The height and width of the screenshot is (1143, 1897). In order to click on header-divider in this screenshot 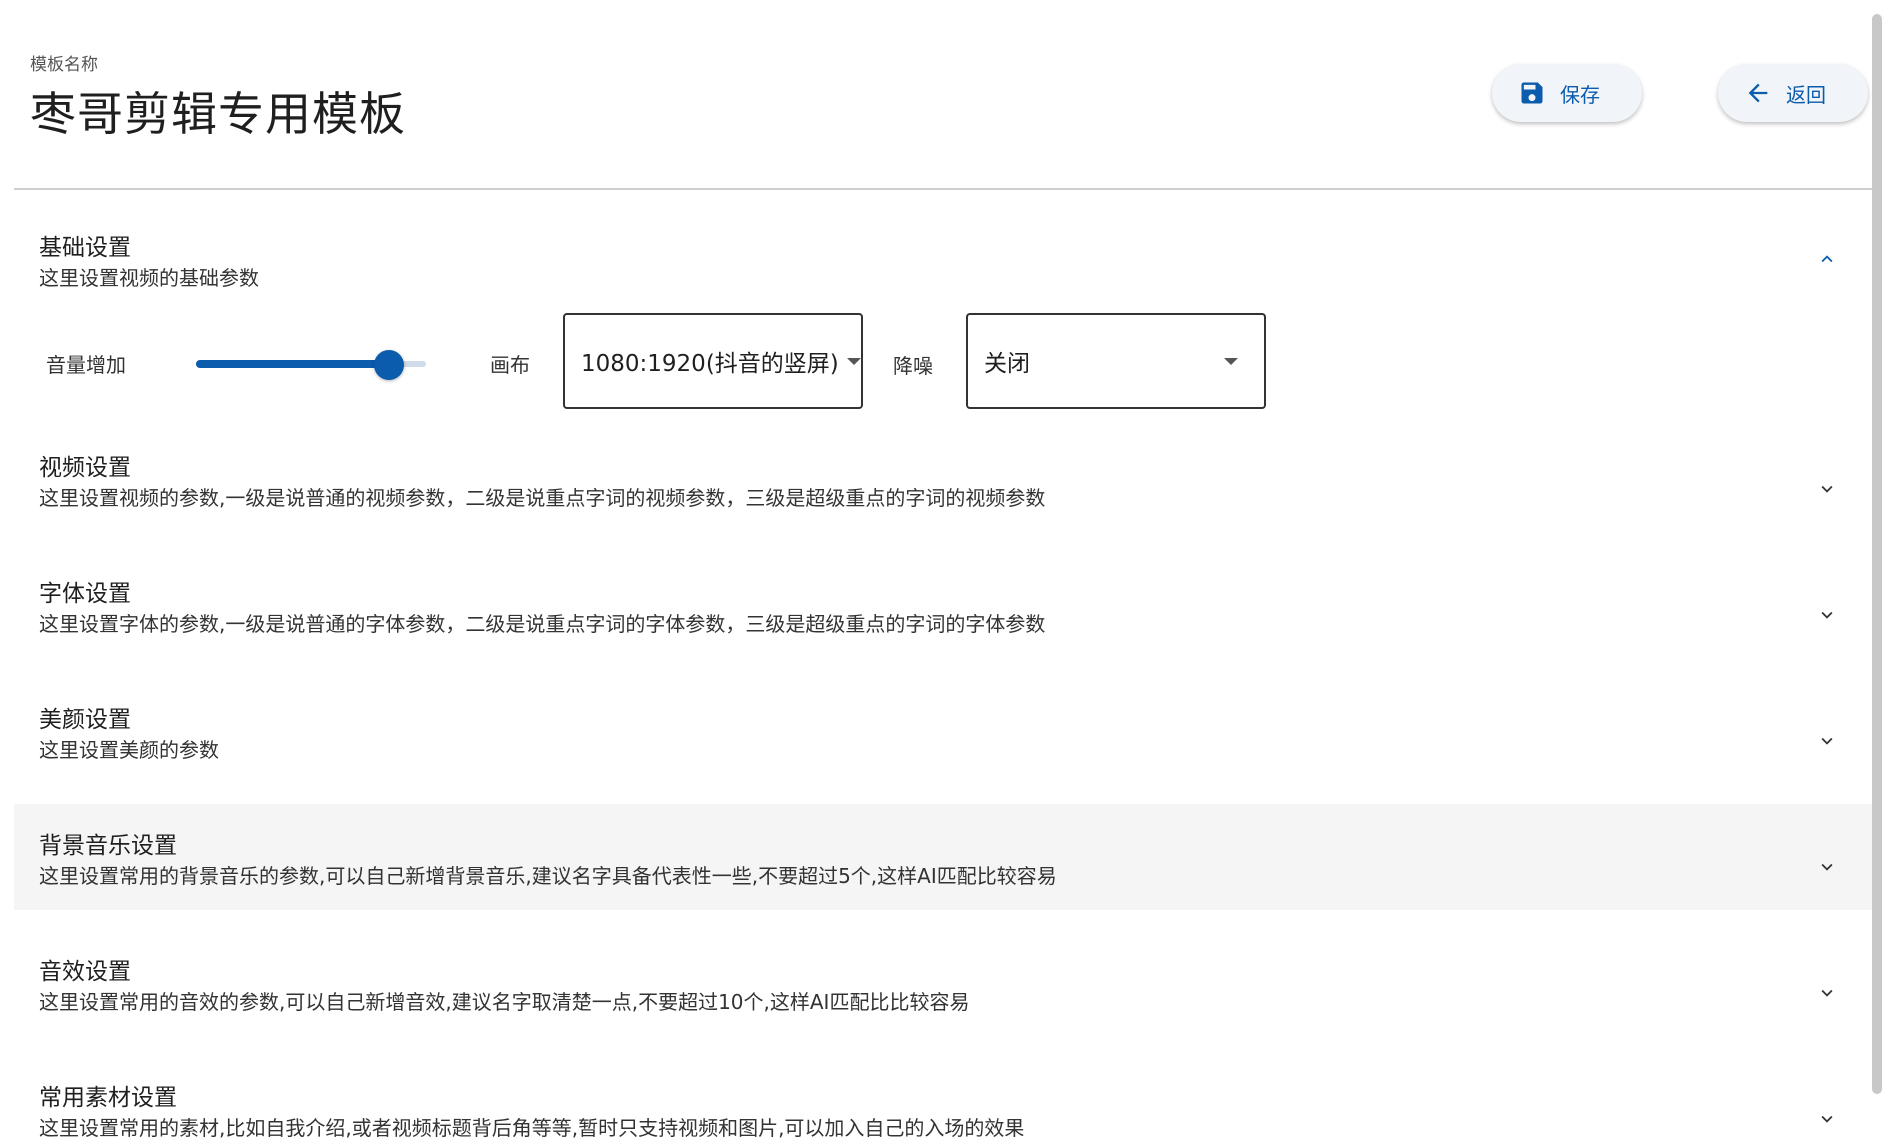, I will do `click(948, 189)`.